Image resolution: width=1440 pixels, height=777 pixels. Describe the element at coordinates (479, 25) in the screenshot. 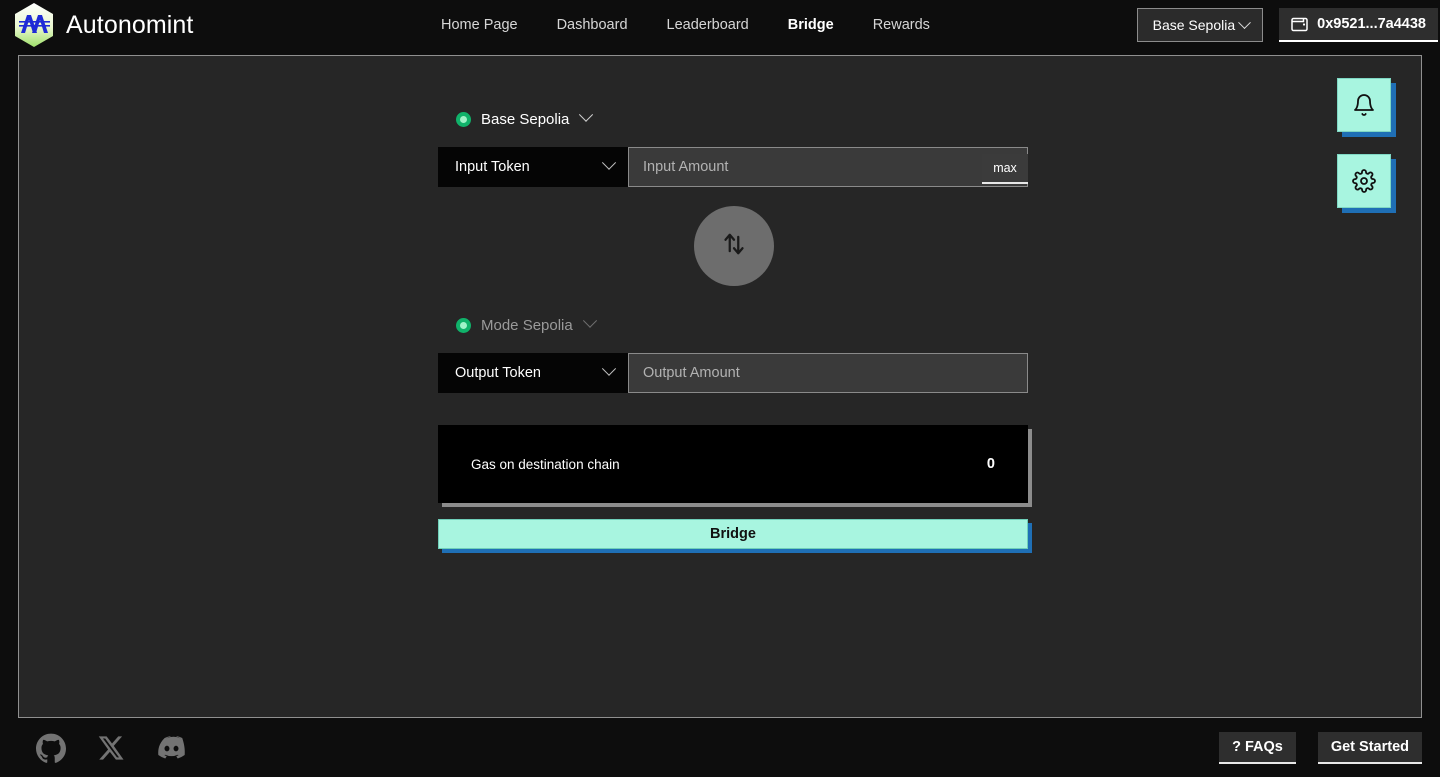

I see `nav-item-home-page: Home Page` at that location.